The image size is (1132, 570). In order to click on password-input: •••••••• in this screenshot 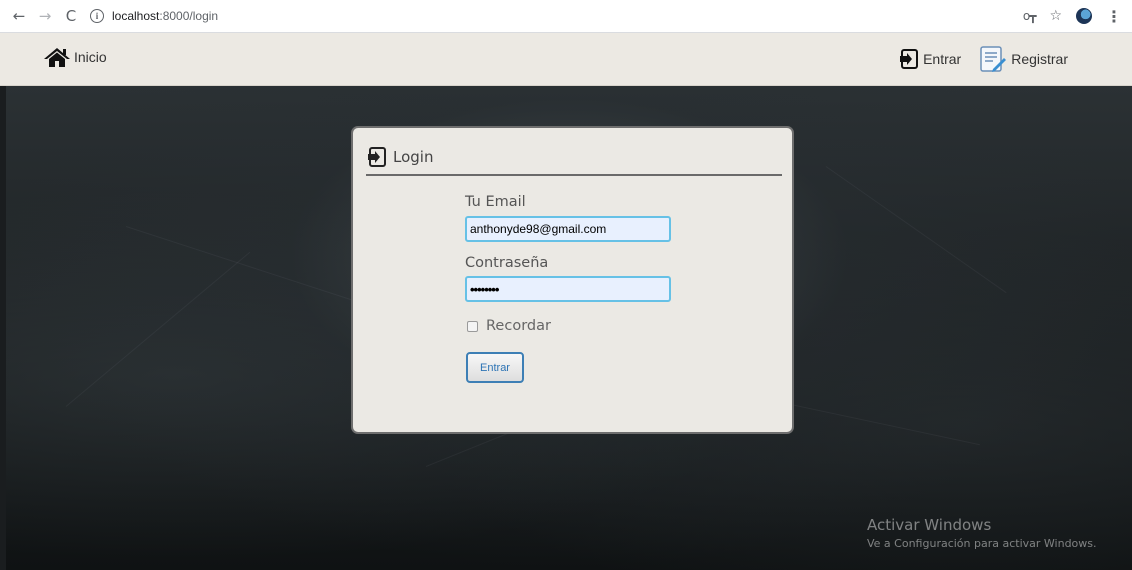, I will do `click(568, 289)`.